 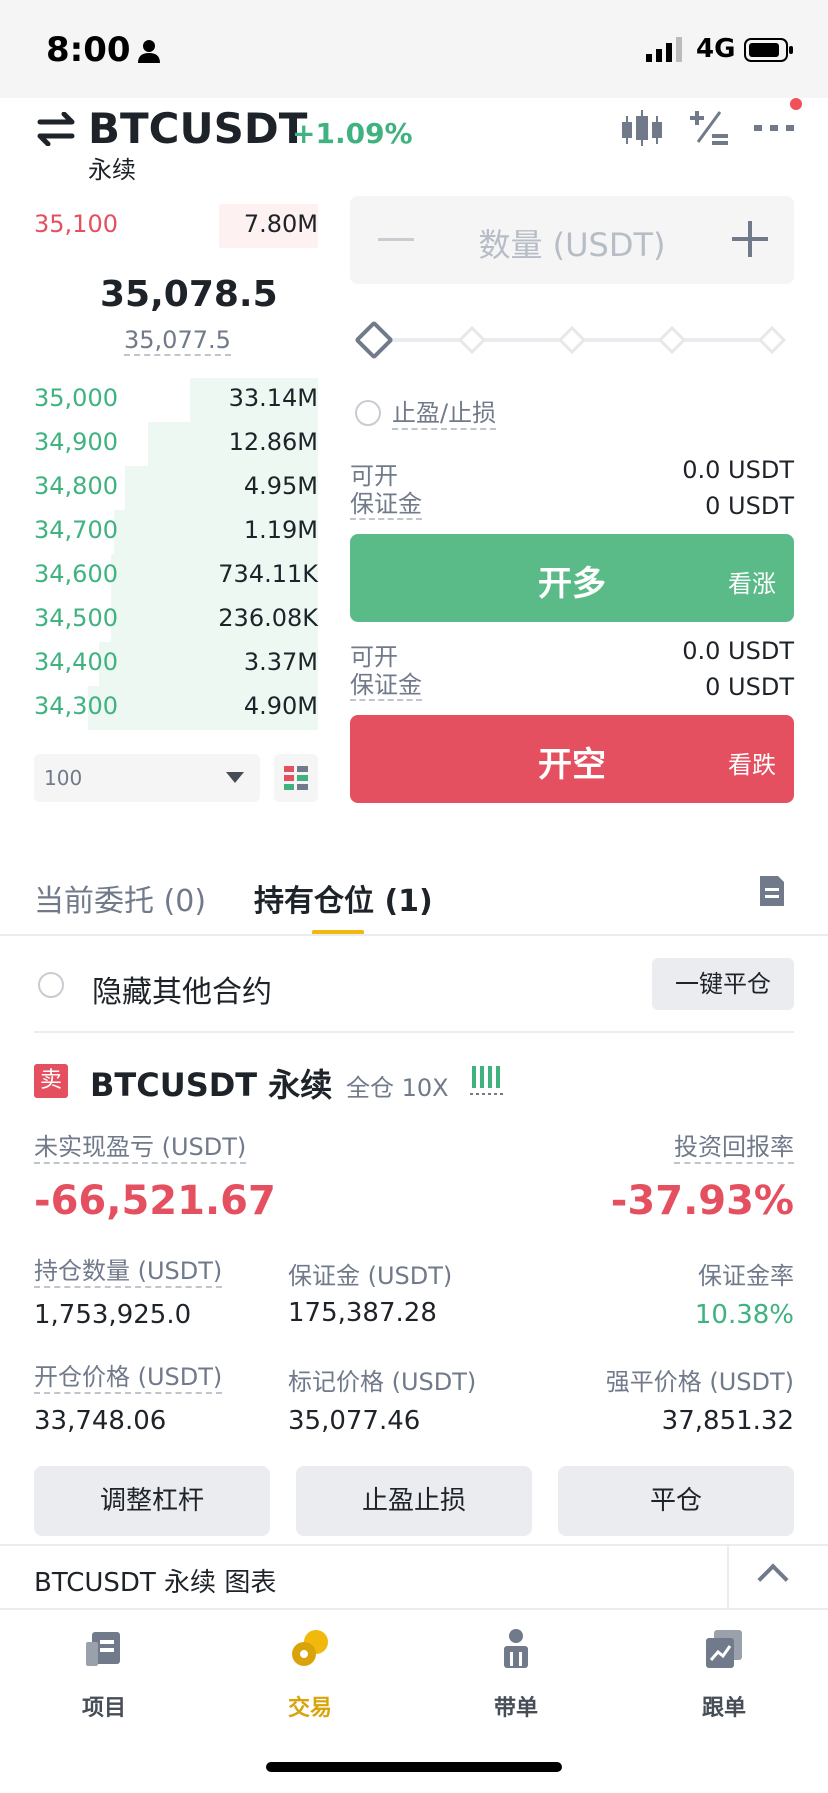 I want to click on nav-projects-label: 项目, so click(x=103, y=1708).